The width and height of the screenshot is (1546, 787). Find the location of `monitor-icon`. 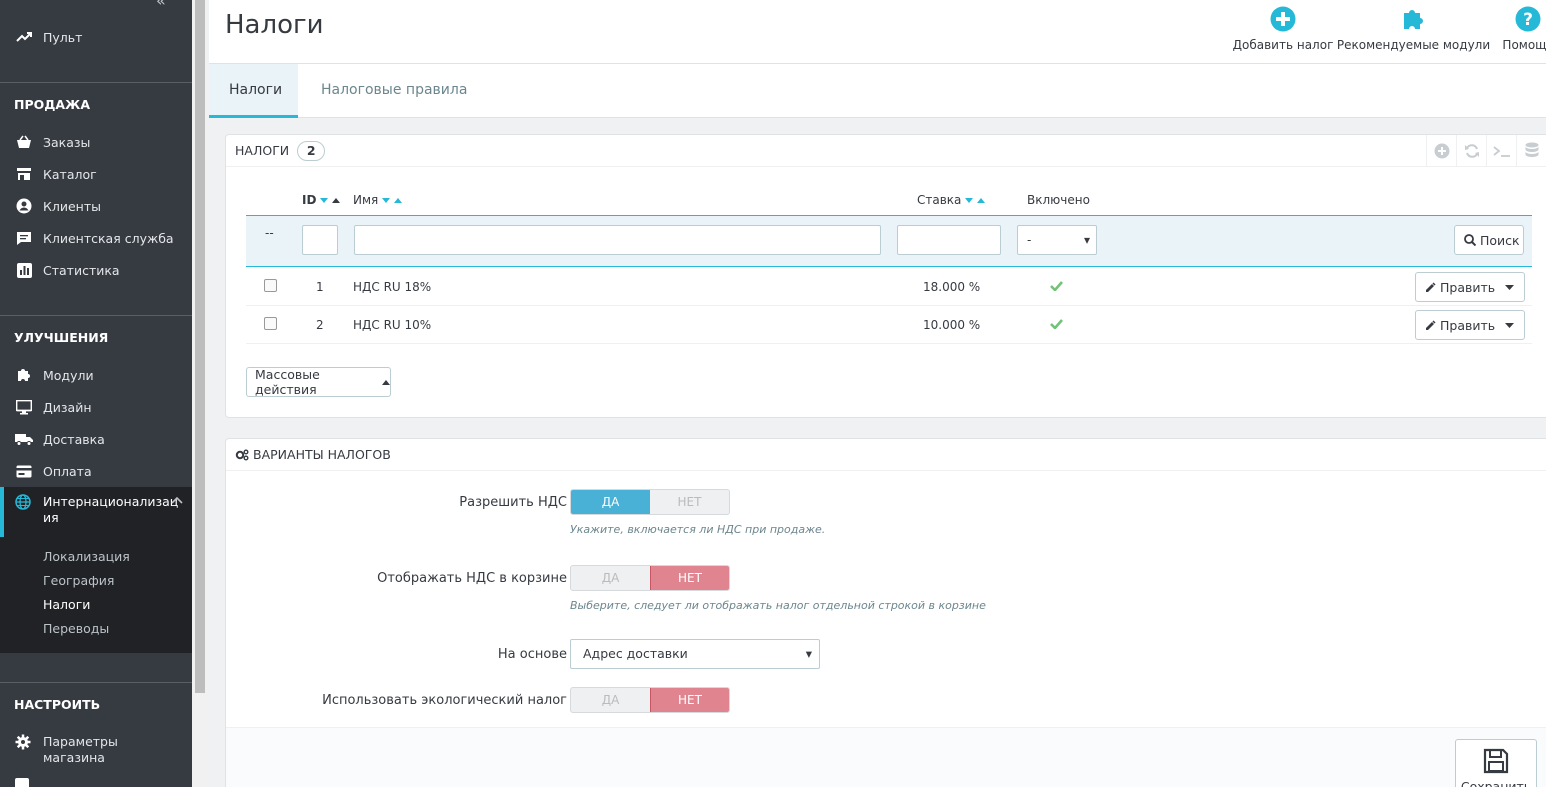

monitor-icon is located at coordinates (24, 407).